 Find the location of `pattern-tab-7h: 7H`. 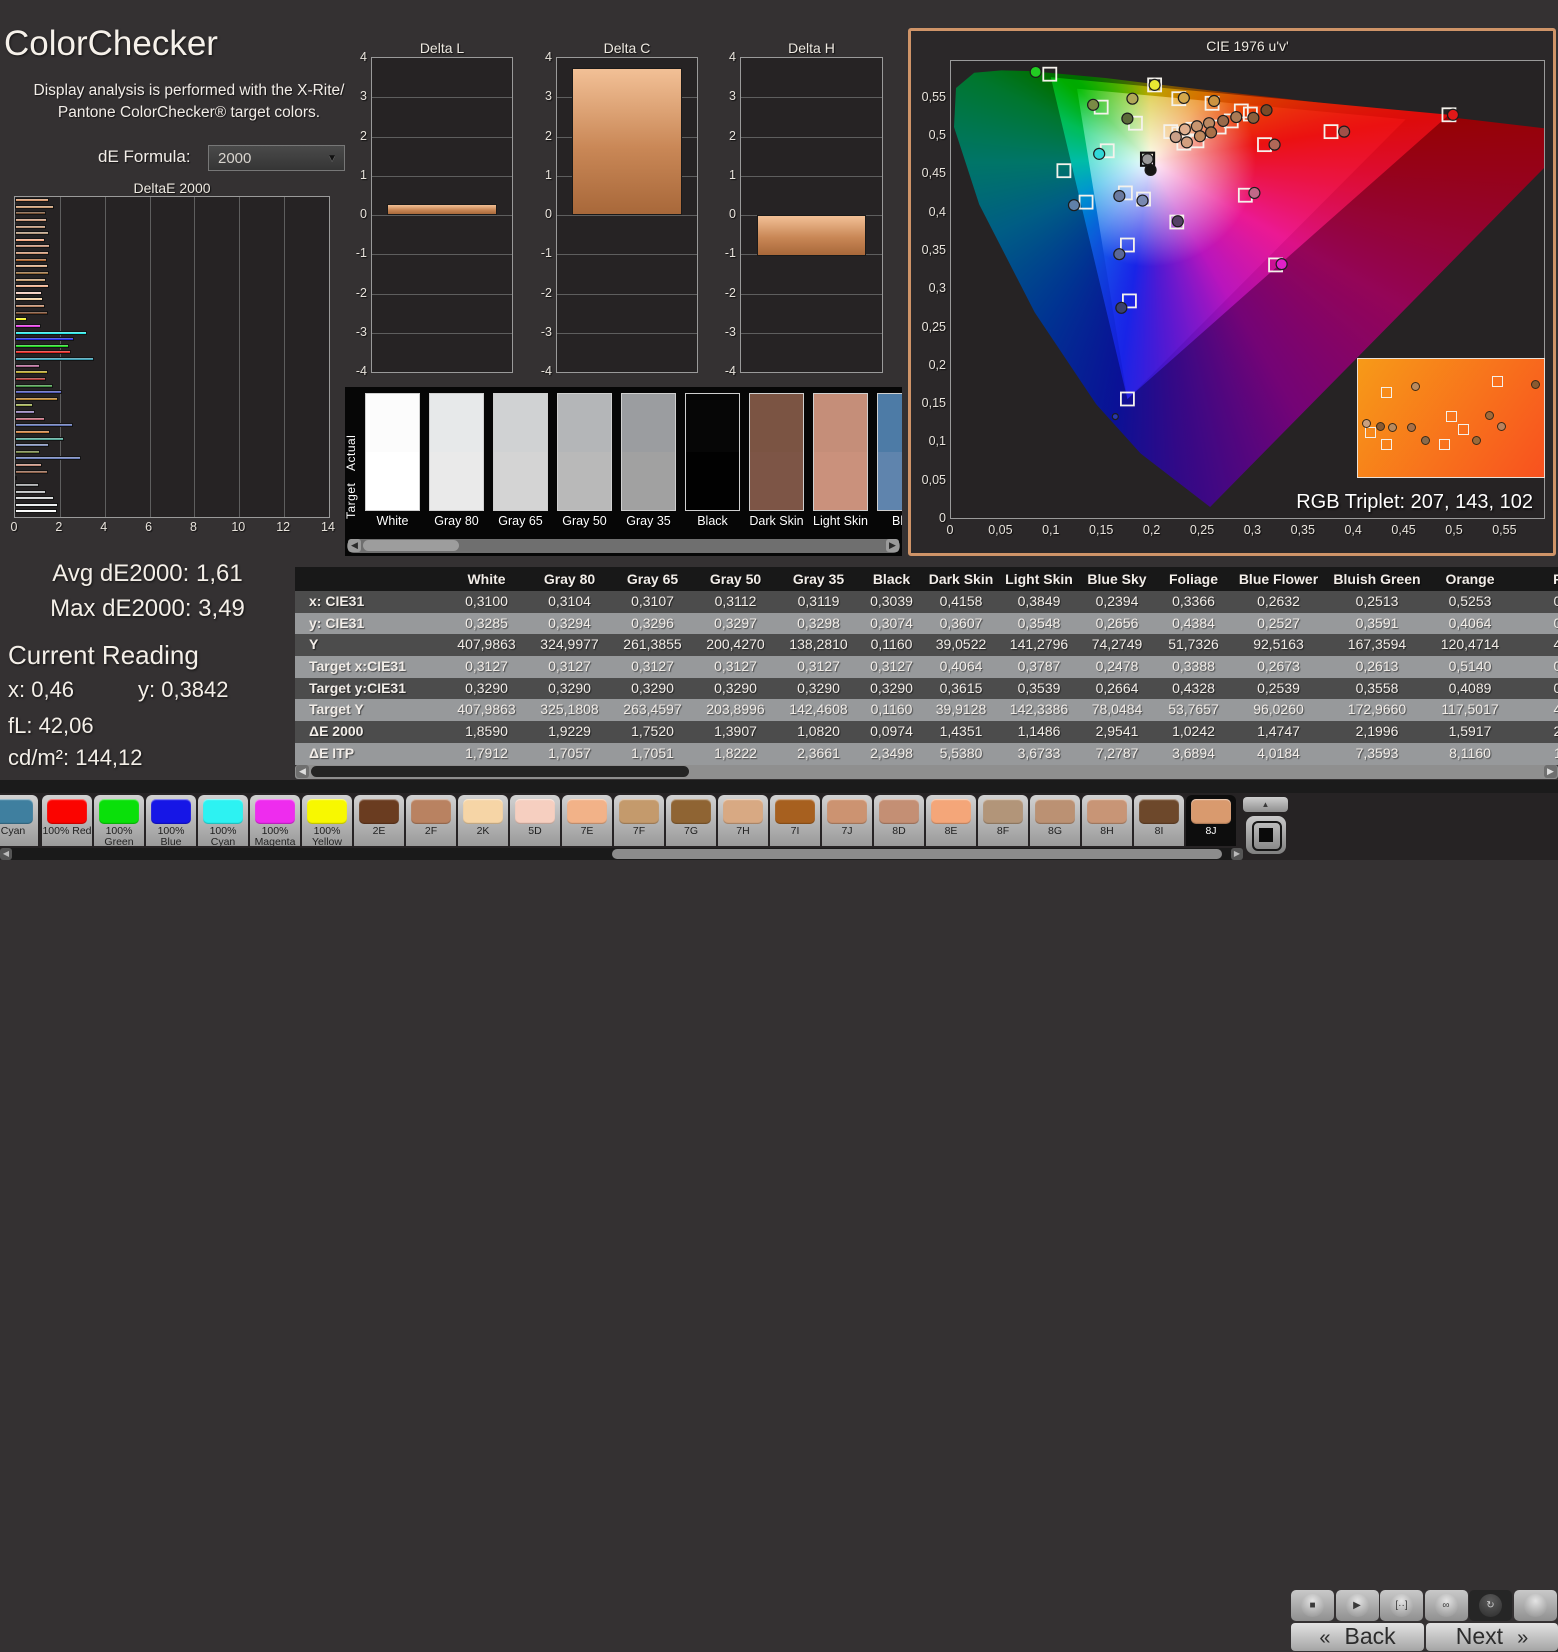

pattern-tab-7h: 7H is located at coordinates (743, 820).